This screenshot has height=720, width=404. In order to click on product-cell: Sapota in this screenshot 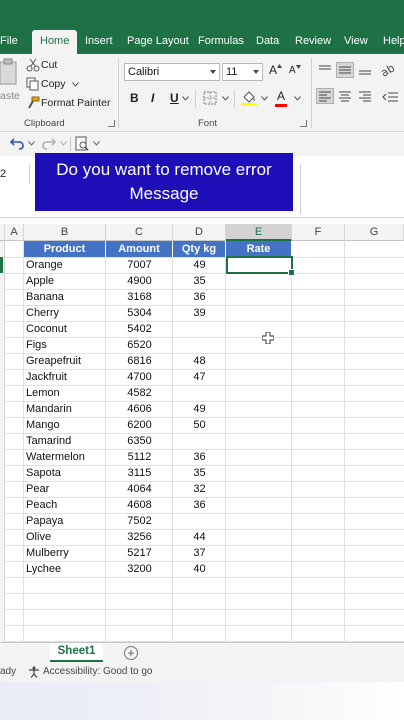, I will do `click(65, 473)`.